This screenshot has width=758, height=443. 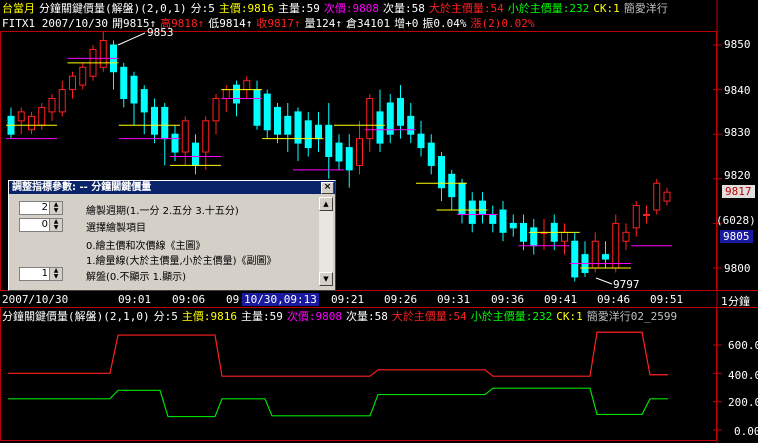 I want to click on time-label: 09:51, so click(x=667, y=299).